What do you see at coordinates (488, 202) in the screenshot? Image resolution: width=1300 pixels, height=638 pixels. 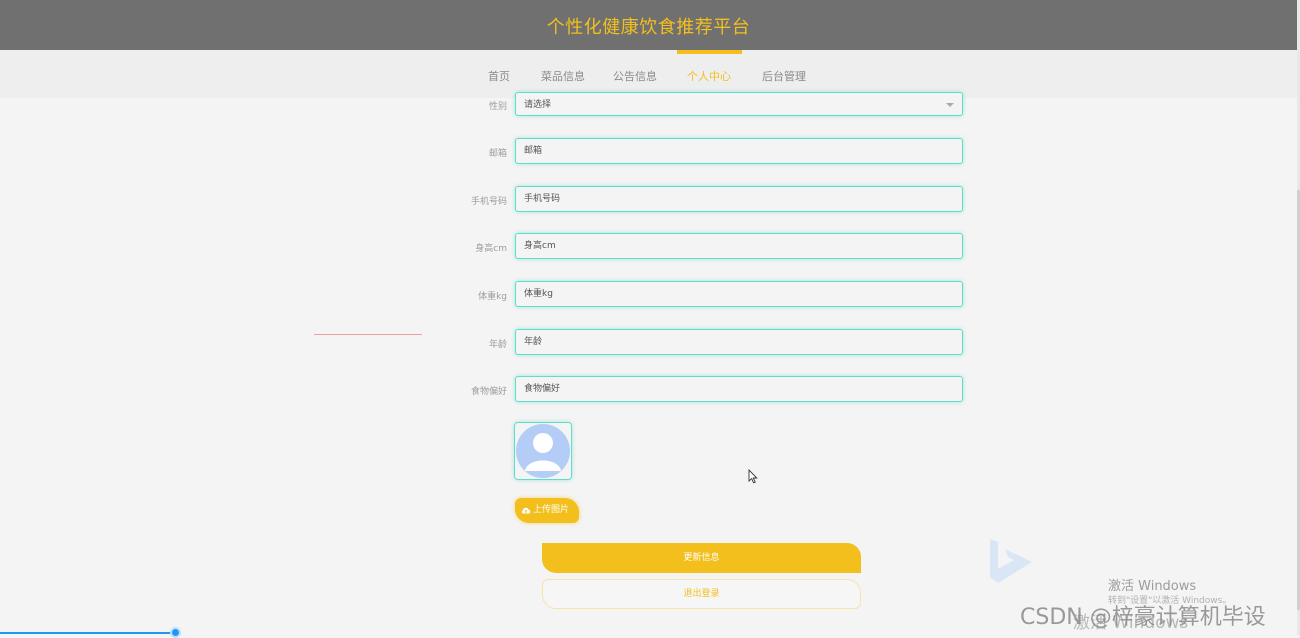 I see `phone-label: 手机号码` at bounding box center [488, 202].